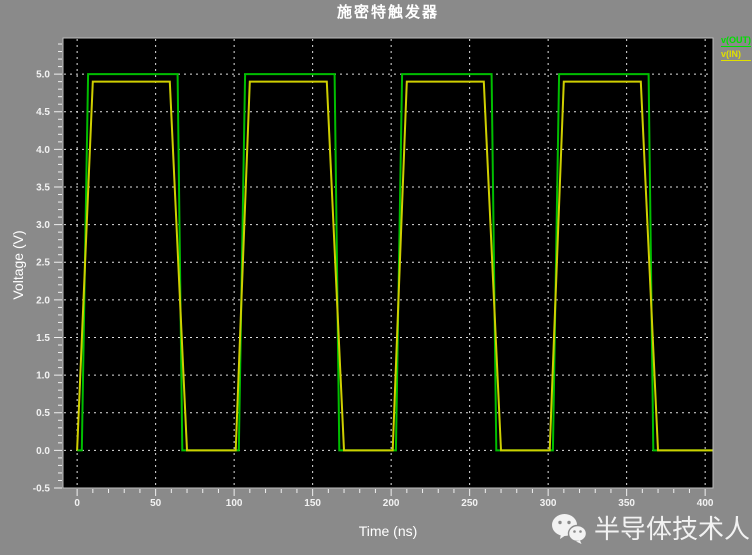 The width and height of the screenshot is (752, 555). What do you see at coordinates (736, 55) in the screenshot?
I see `legend-item-vin: v(IN)` at bounding box center [736, 55].